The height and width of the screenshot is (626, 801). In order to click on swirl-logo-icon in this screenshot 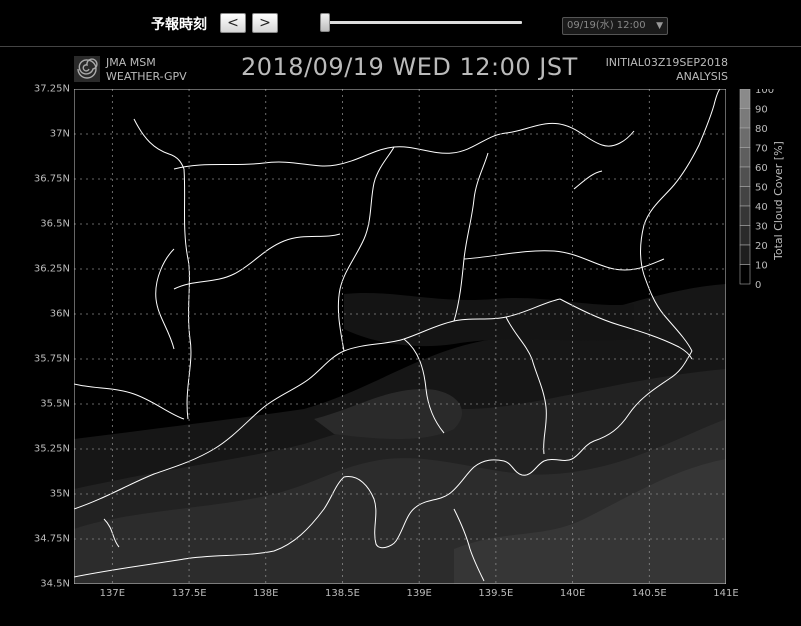, I will do `click(87, 69)`.